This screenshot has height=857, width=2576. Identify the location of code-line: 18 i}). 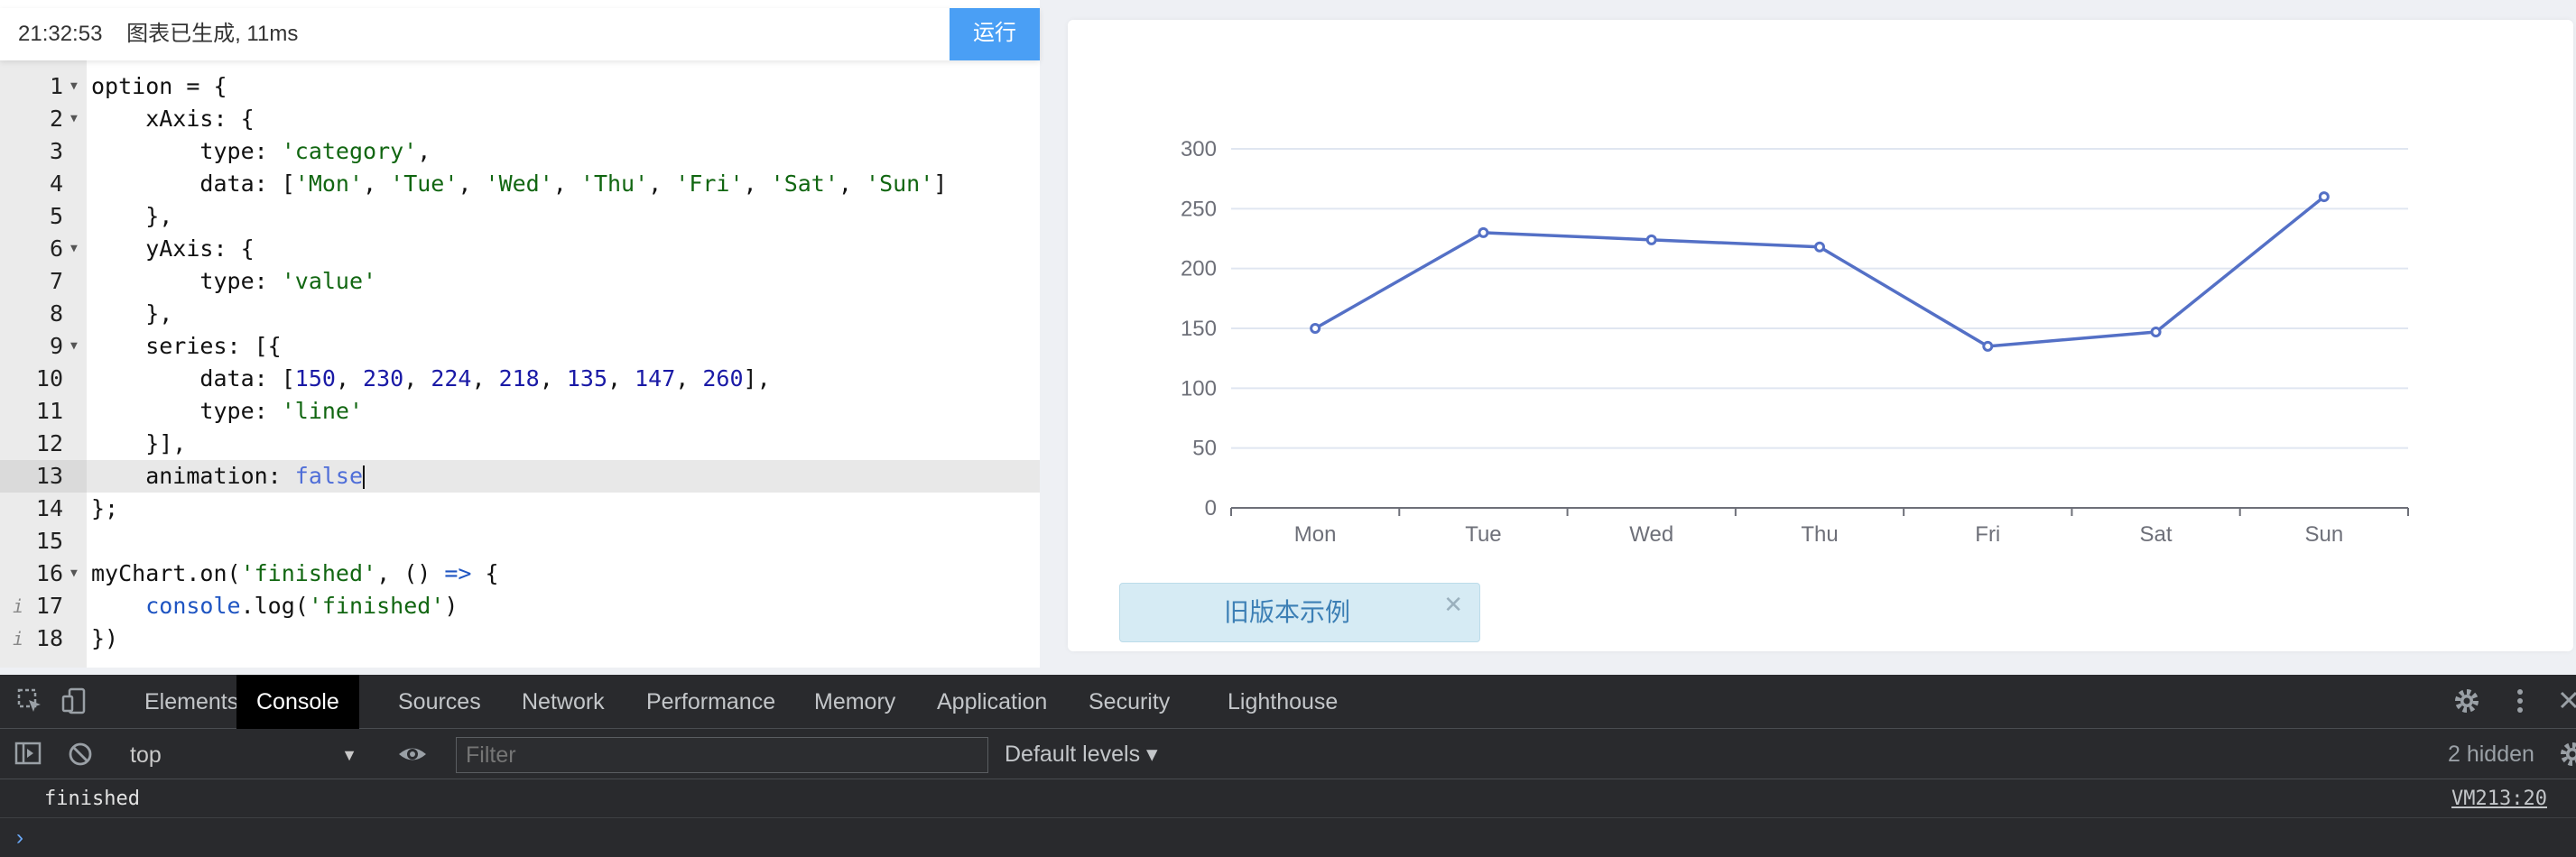
(520, 638).